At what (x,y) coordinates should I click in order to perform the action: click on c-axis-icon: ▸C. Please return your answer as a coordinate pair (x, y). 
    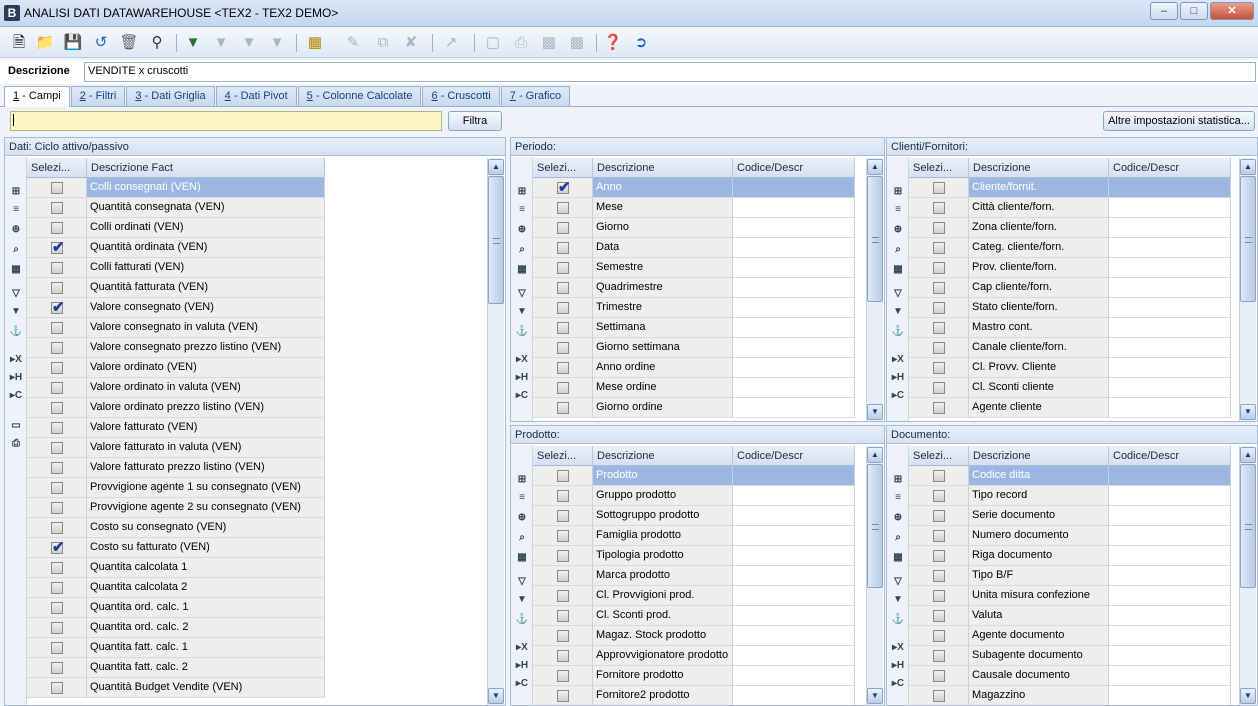
    Looking at the image, I should click on (898, 396).